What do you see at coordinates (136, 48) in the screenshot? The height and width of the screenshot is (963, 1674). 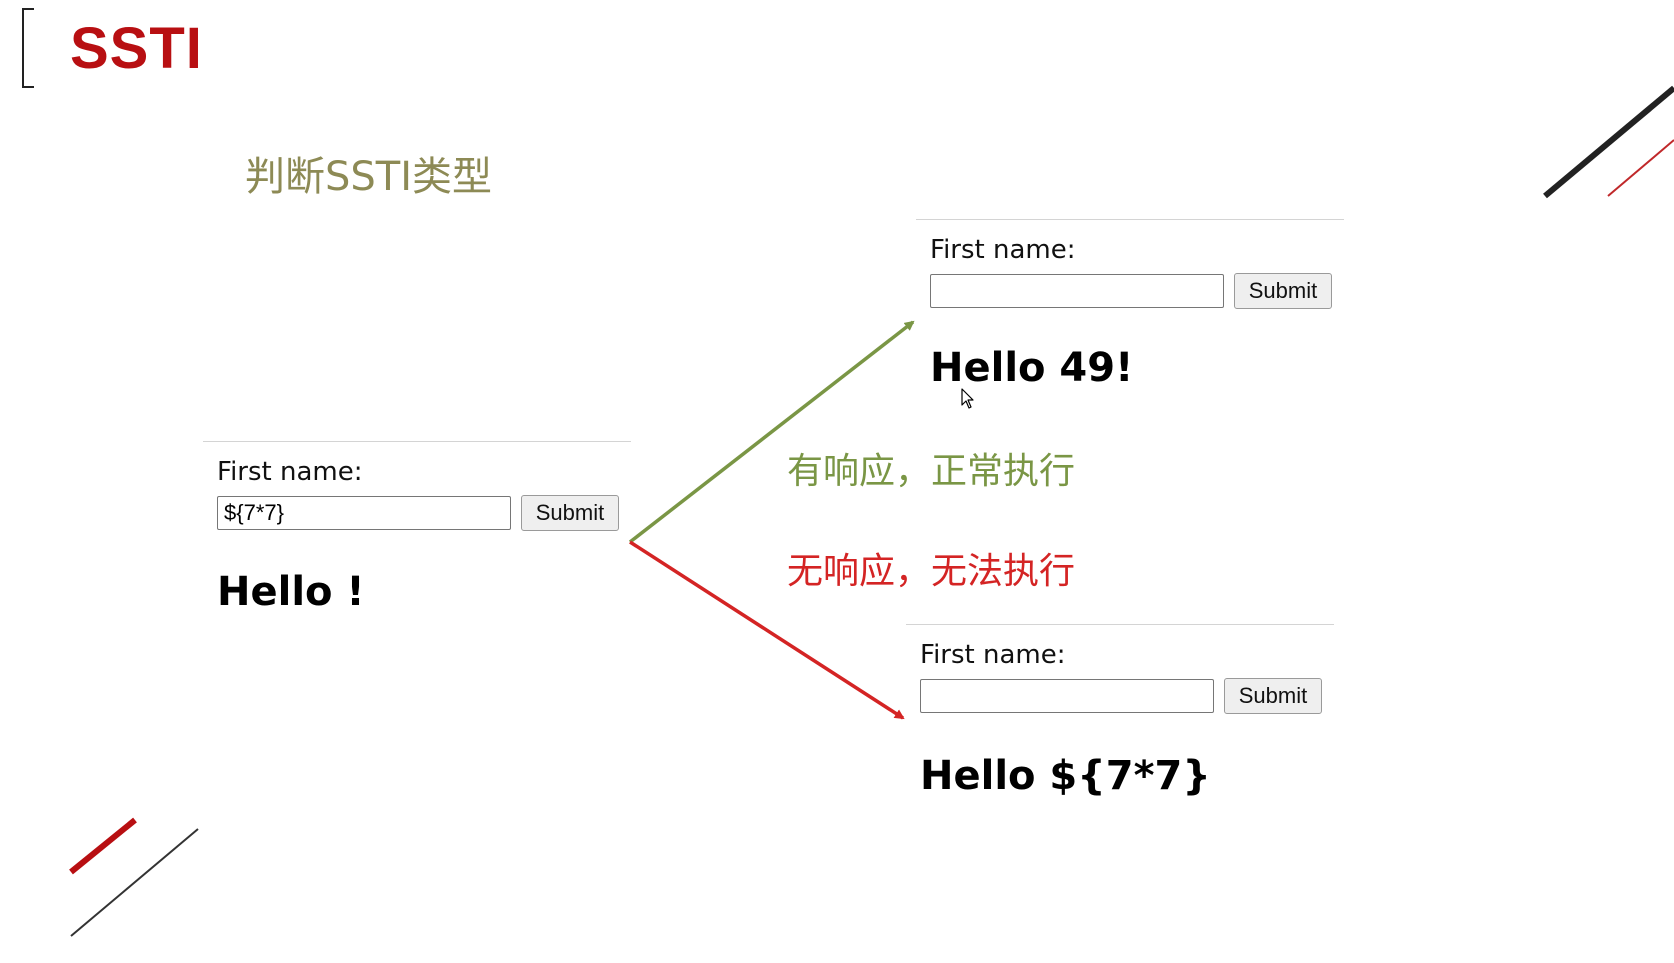 I see `slide-title: SSTI` at bounding box center [136, 48].